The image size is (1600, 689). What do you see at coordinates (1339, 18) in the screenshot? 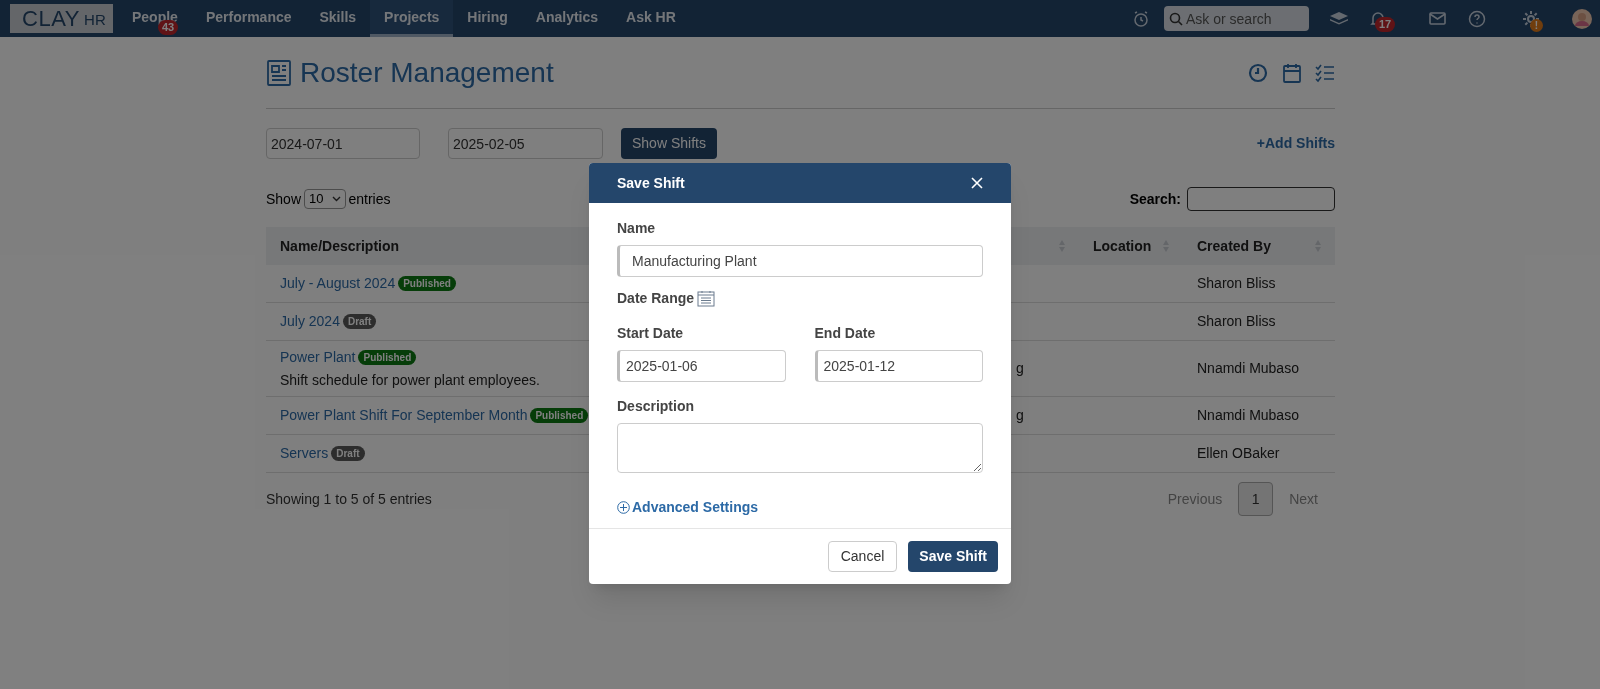
I see `layers-icon` at bounding box center [1339, 18].